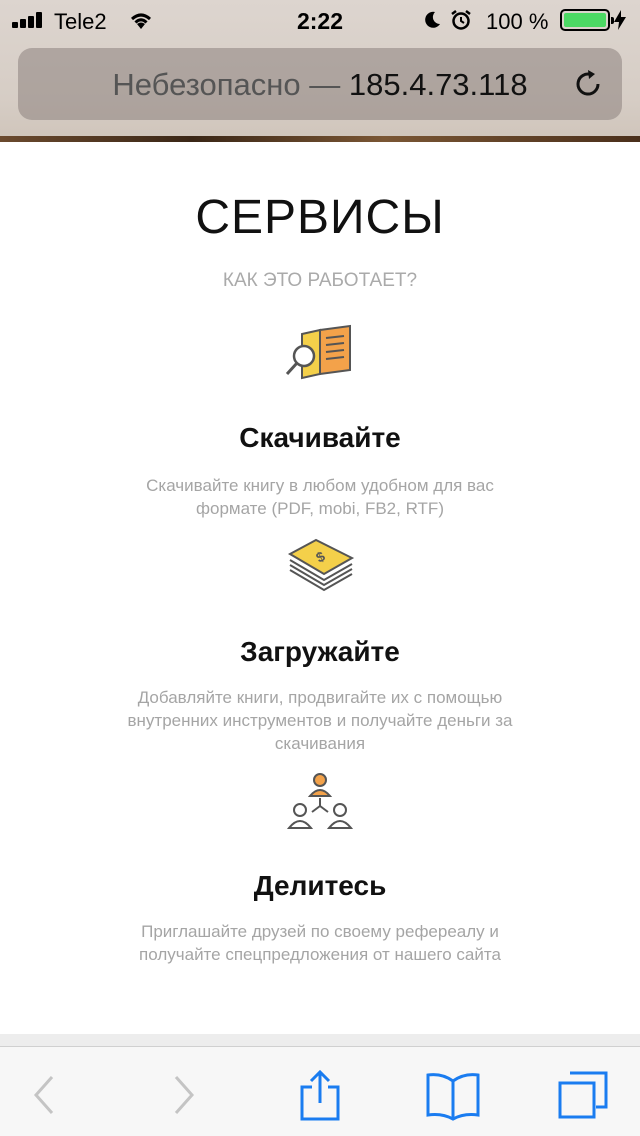 The image size is (640, 1136). I want to click on referral-network-icon, so click(320, 801).